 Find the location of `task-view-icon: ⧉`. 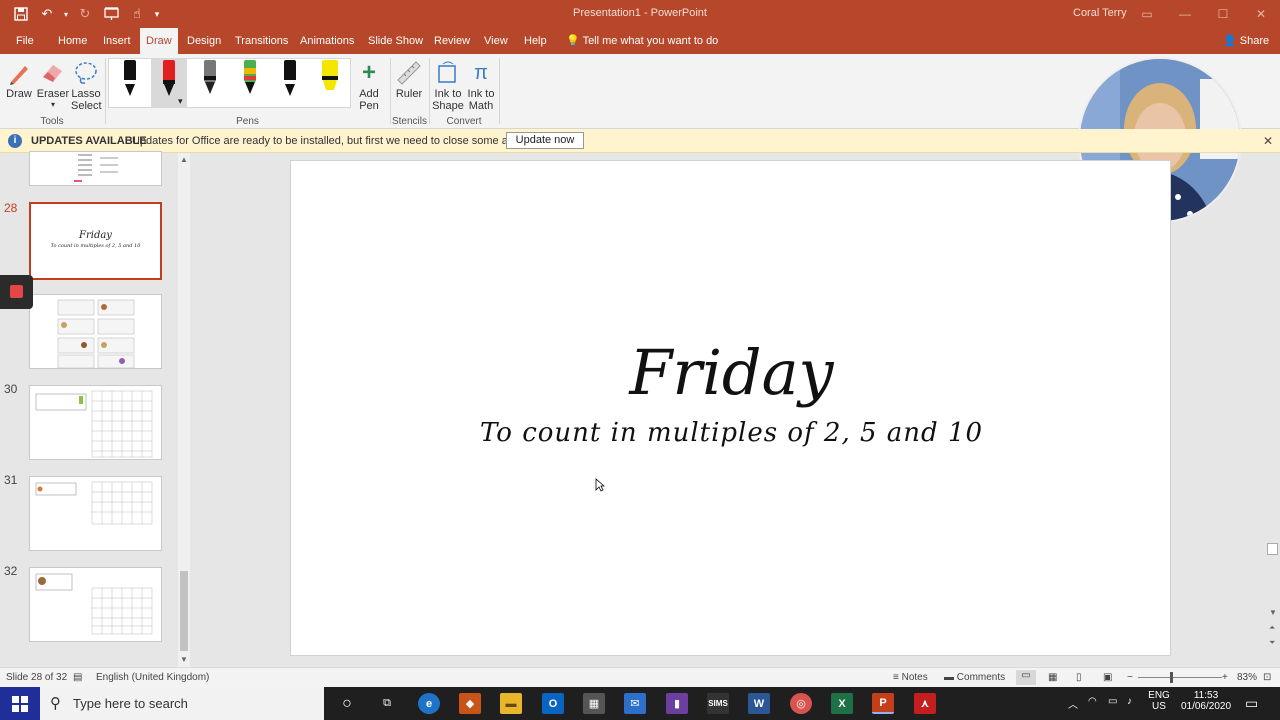

task-view-icon: ⧉ is located at coordinates (387, 703).